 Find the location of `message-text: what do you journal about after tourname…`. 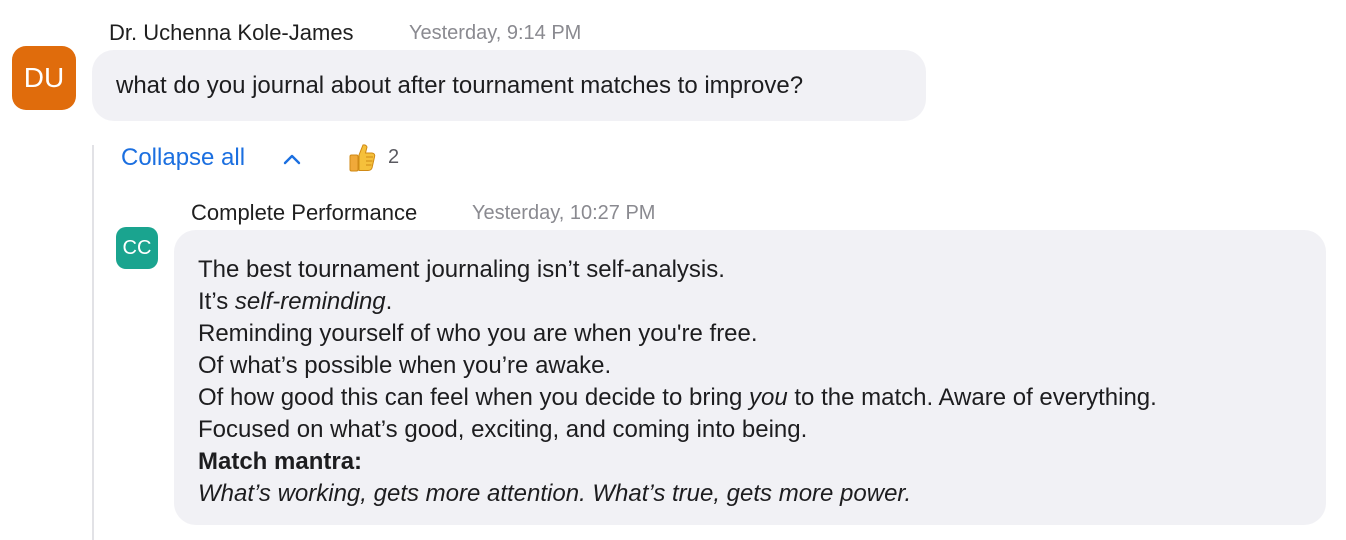

message-text: what do you journal about after tourname… is located at coordinates (460, 85).